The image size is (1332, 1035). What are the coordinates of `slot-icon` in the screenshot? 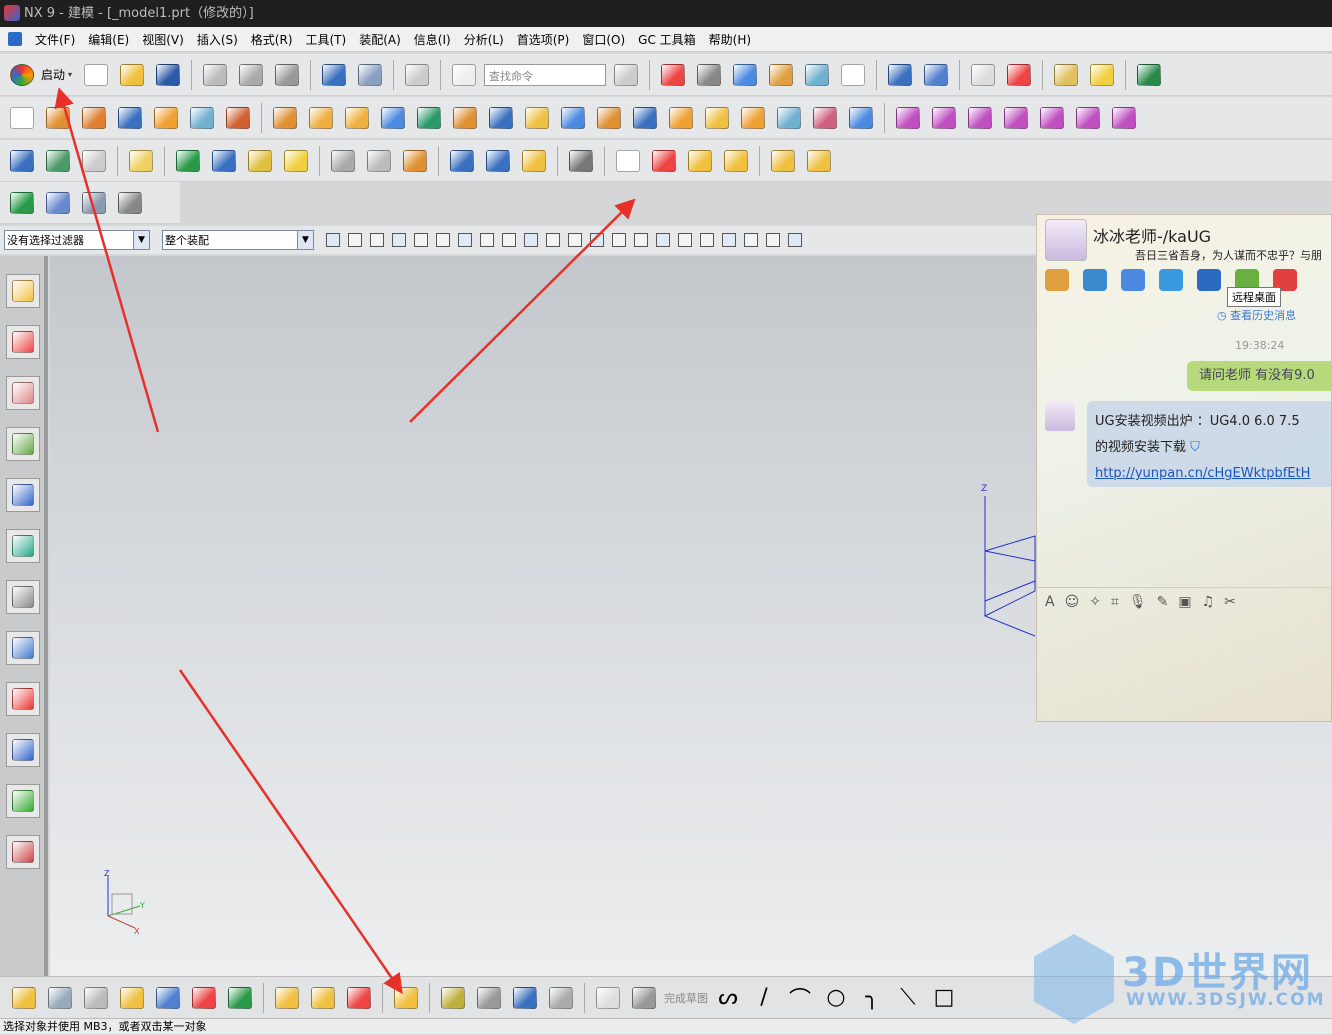 It's located at (429, 118).